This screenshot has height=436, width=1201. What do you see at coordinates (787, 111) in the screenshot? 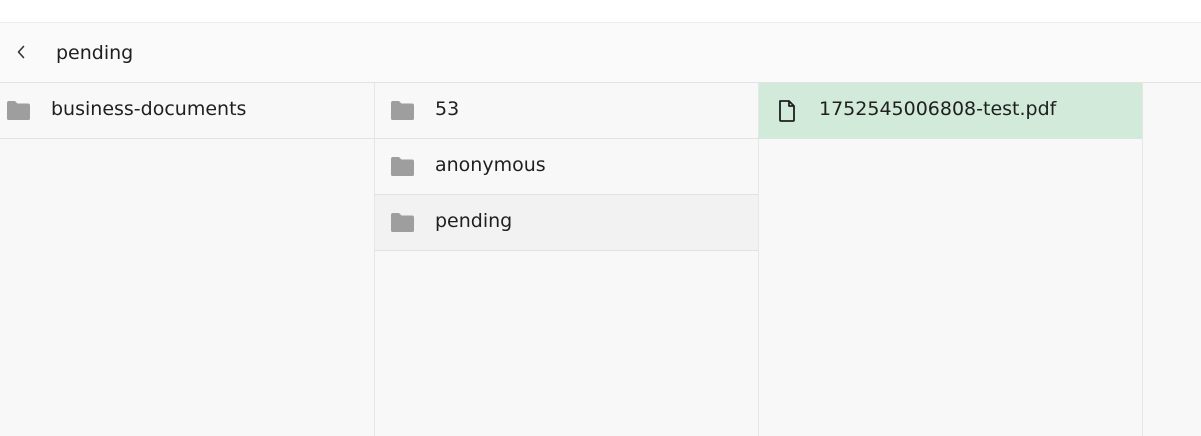
I see `file-icon` at bounding box center [787, 111].